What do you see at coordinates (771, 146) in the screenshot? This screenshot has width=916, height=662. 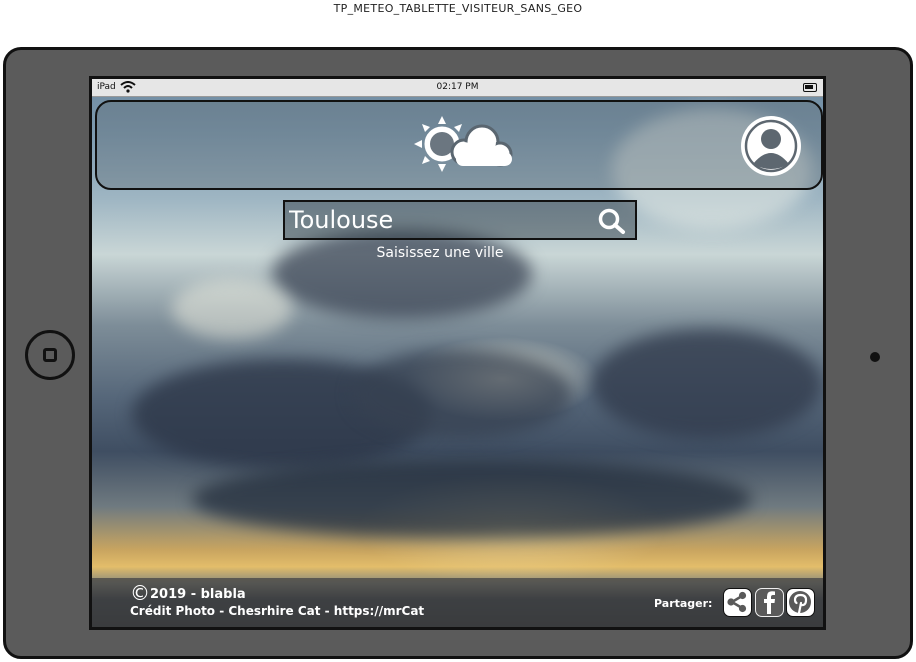 I see `user-avatar-icon` at bounding box center [771, 146].